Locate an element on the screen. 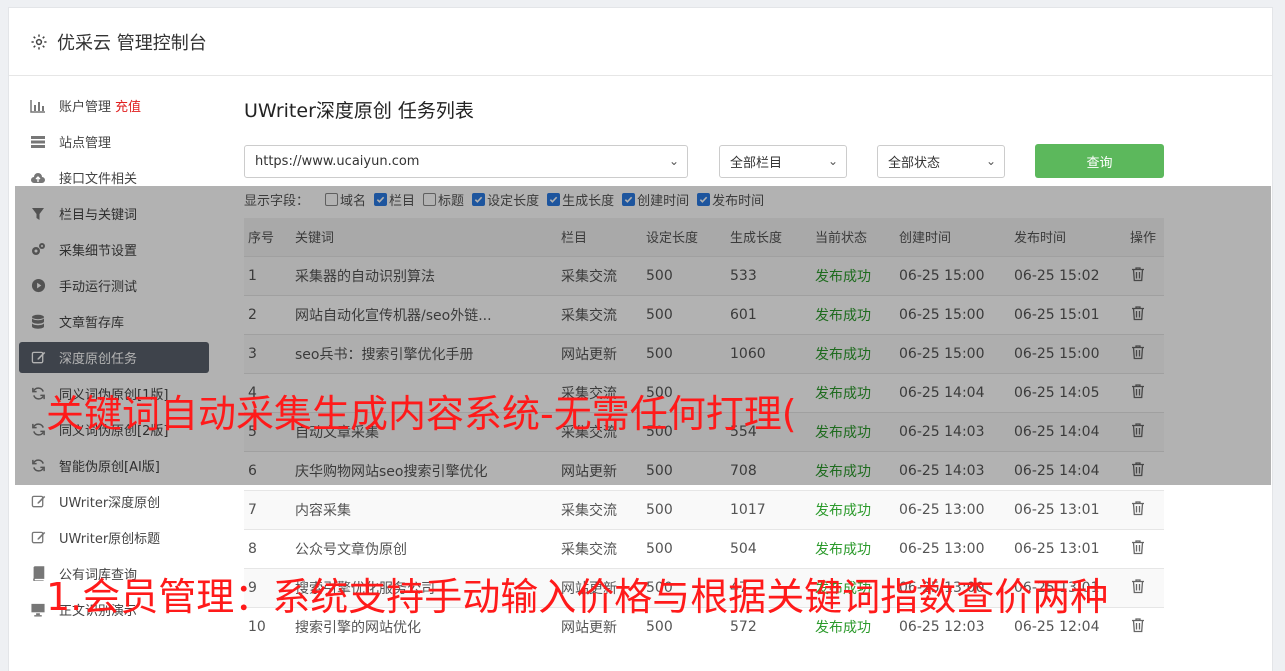 This screenshot has width=1285, height=671. sidebar-item: 账户管理 充值 is located at coordinates (114, 105).